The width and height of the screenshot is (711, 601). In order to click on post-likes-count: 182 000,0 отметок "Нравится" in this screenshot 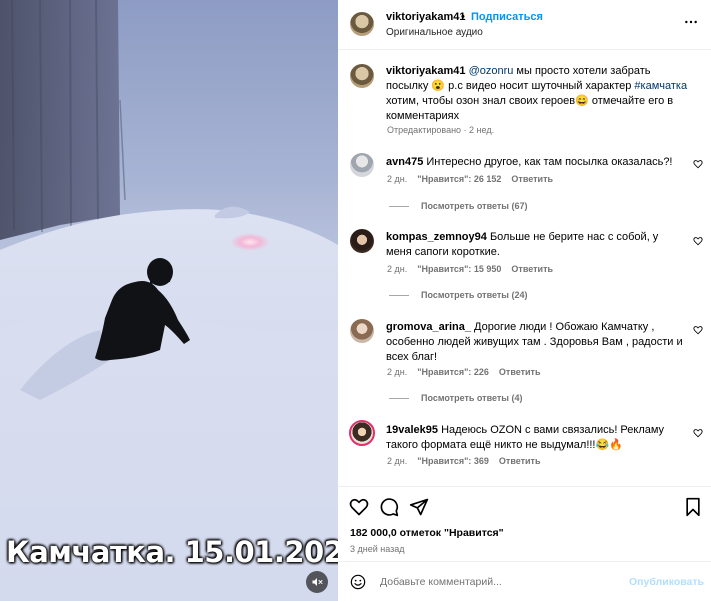, I will do `click(427, 533)`.